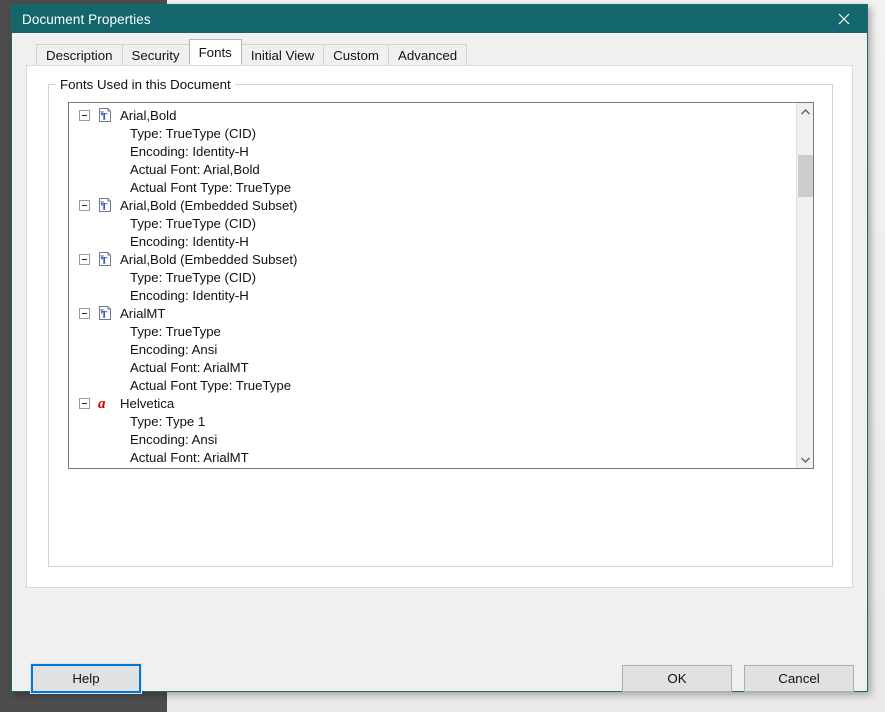  I want to click on font-name-label: Helvetica, so click(147, 403).